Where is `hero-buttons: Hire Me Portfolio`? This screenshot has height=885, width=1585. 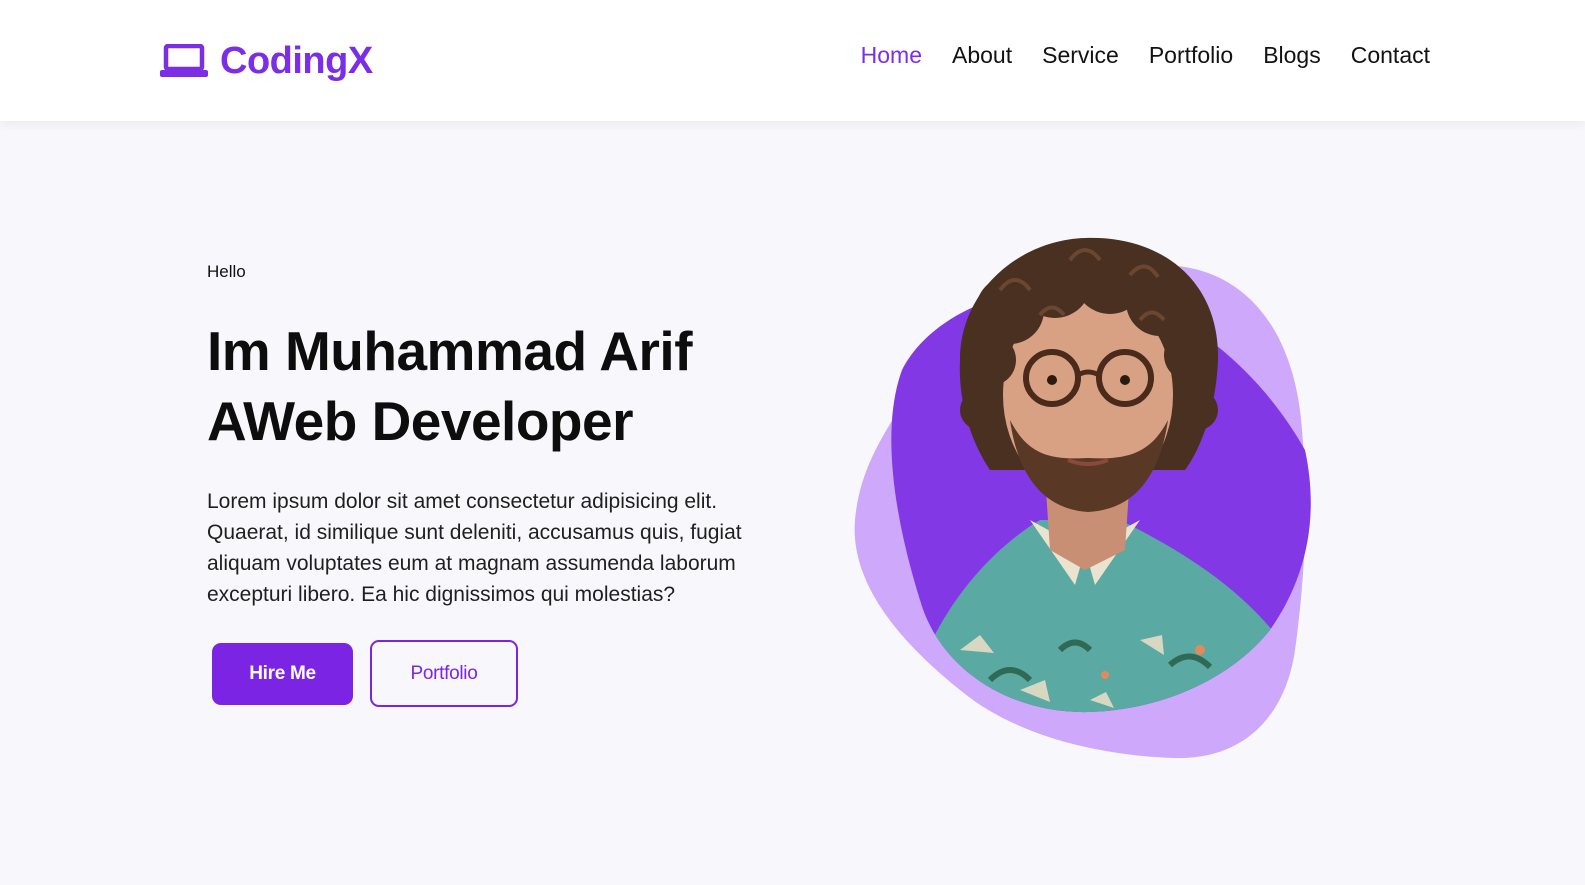 hero-buttons: Hire Me Portfolio is located at coordinates (365, 673).